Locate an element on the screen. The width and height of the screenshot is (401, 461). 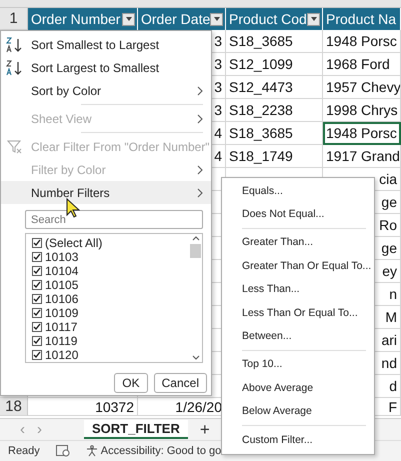
cancel-button: Cancel is located at coordinates (180, 383).